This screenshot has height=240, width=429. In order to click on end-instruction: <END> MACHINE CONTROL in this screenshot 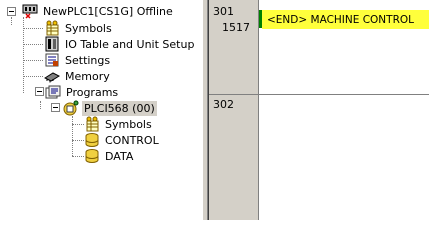, I will do `click(345, 19)`.